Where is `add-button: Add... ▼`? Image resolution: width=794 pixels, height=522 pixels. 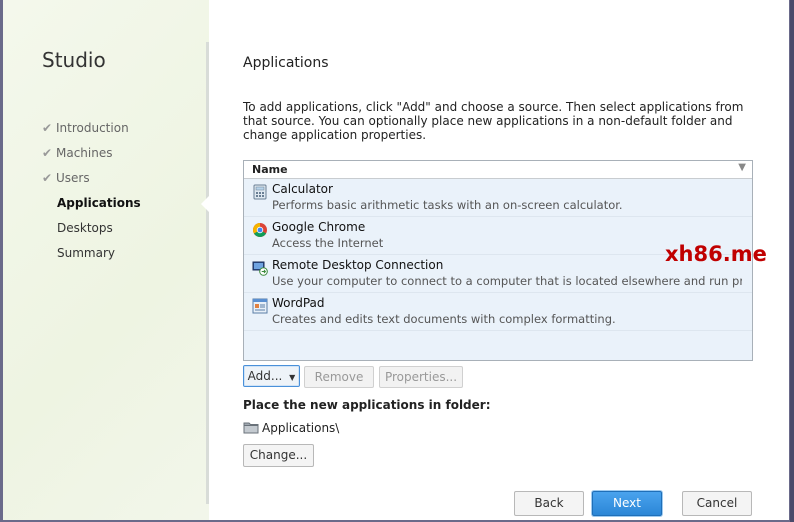 add-button: Add... ▼ is located at coordinates (271, 376).